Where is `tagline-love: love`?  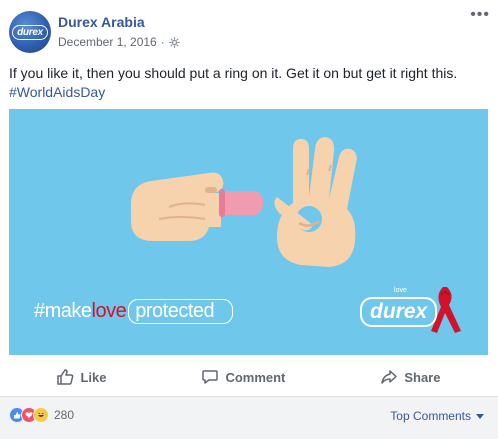 tagline-love: love is located at coordinates (109, 311).